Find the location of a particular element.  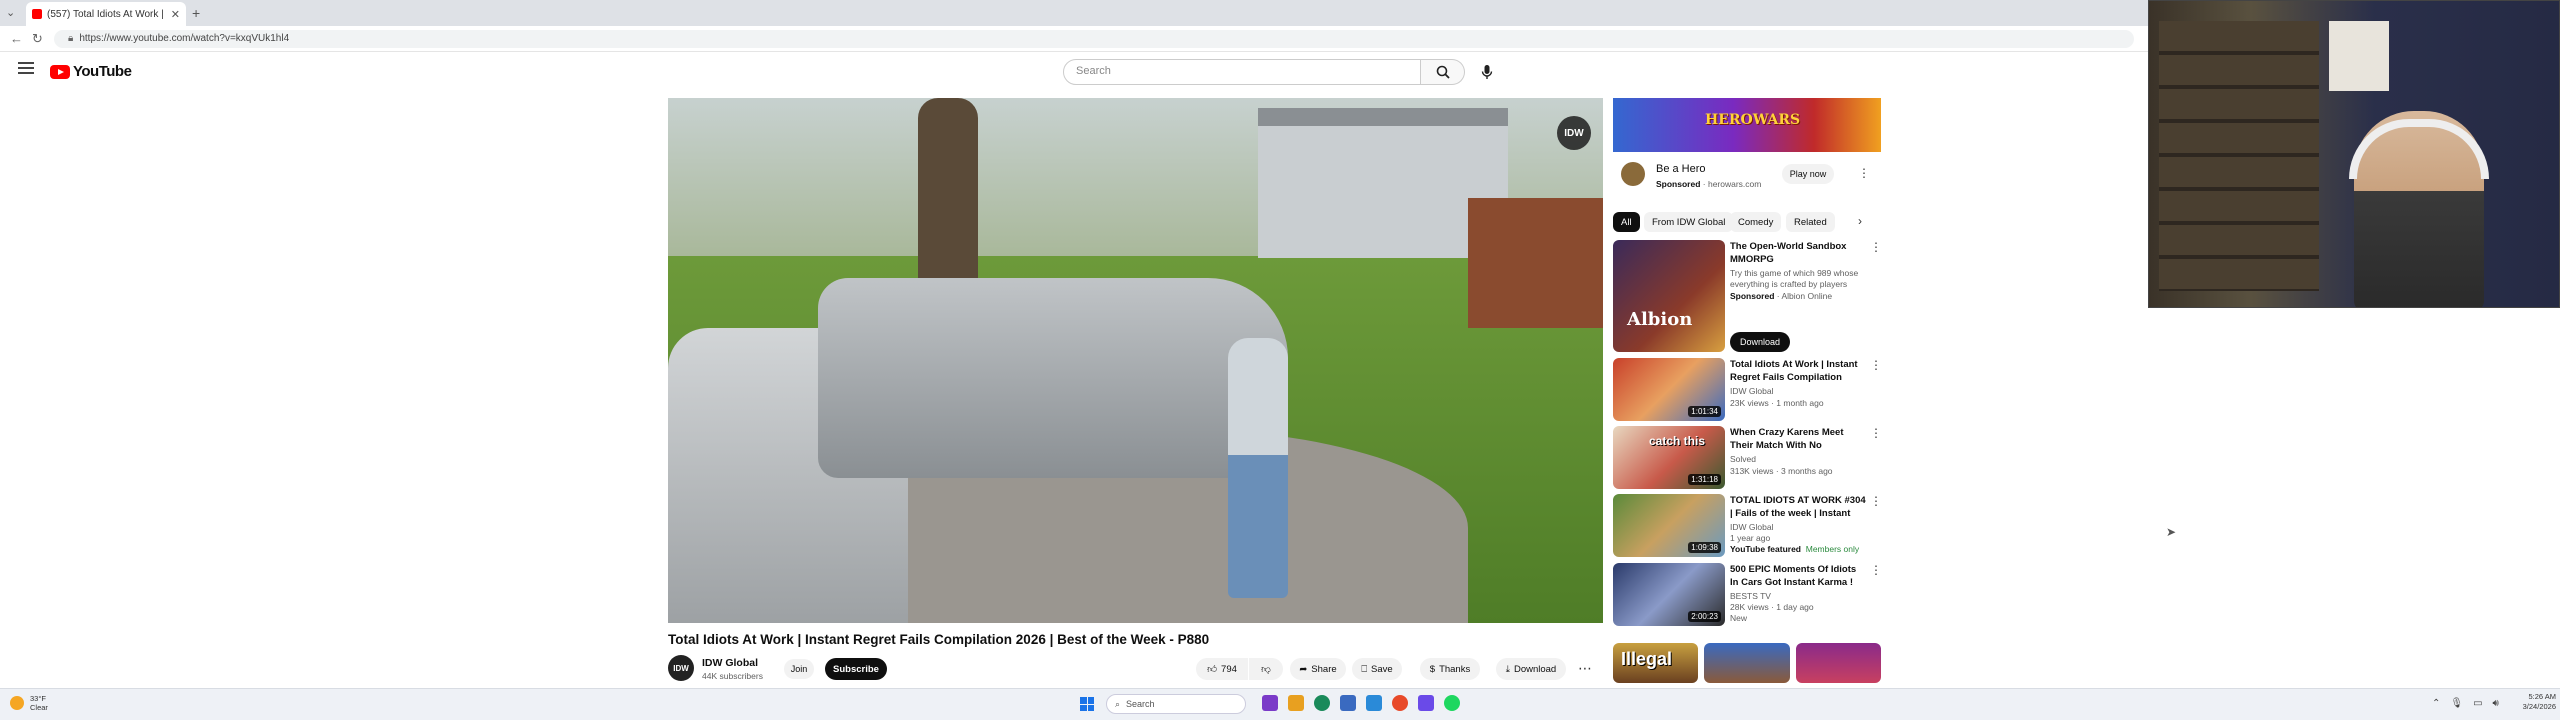

share-button: ➦ Share is located at coordinates (1318, 669).